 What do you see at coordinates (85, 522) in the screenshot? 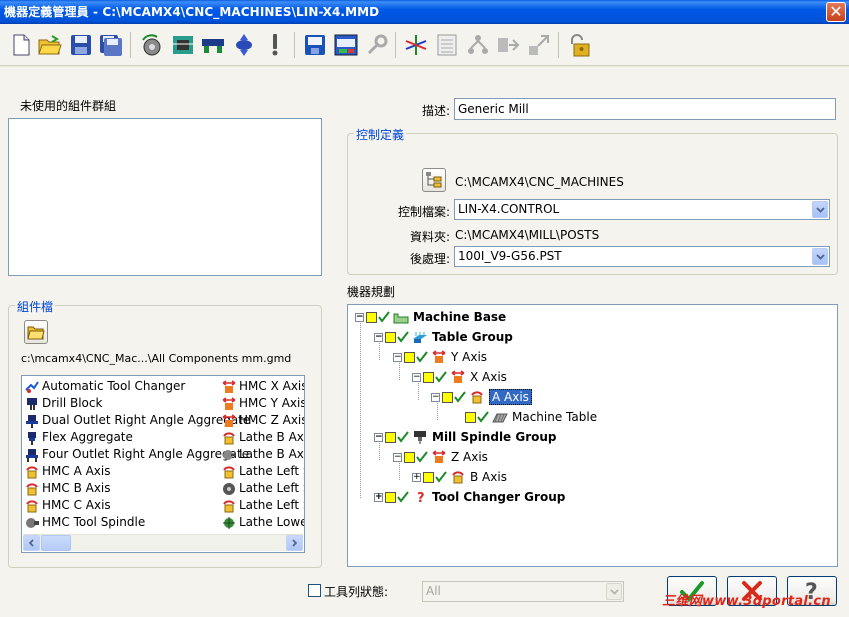
I see `list-item: HMC Tool Spindle` at bounding box center [85, 522].